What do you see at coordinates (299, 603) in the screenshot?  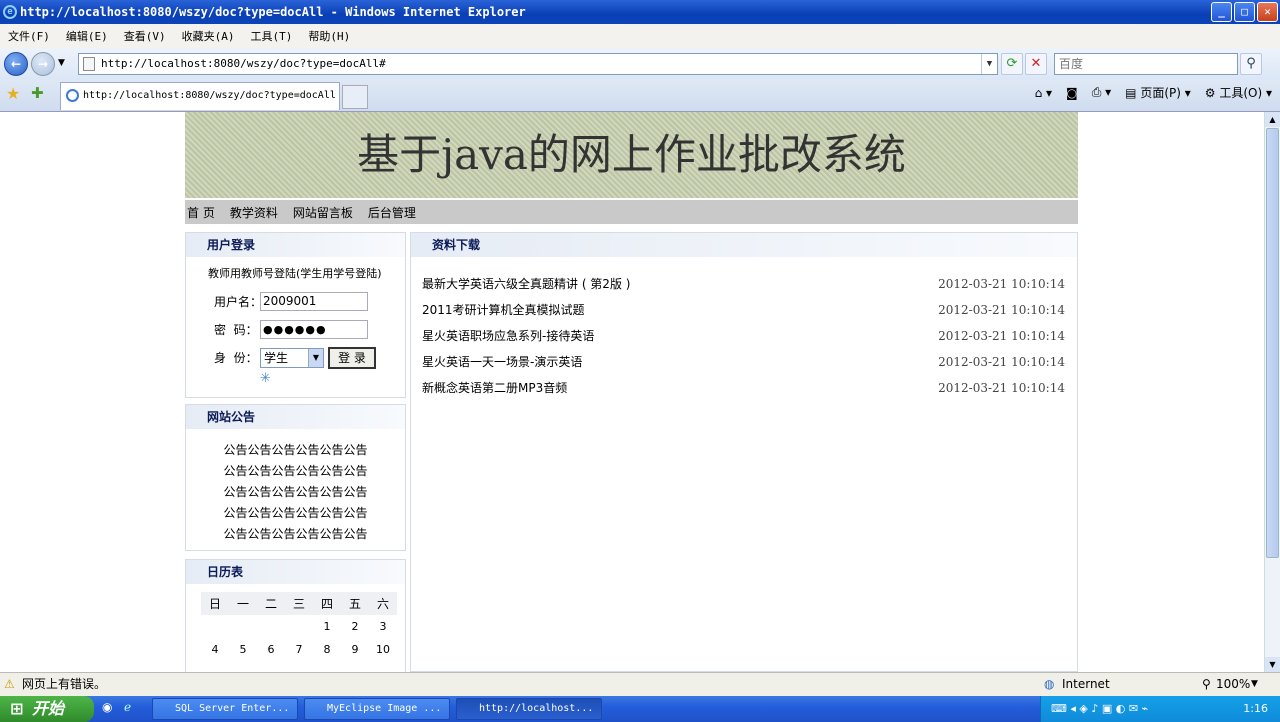 I see `weekday: 三` at bounding box center [299, 603].